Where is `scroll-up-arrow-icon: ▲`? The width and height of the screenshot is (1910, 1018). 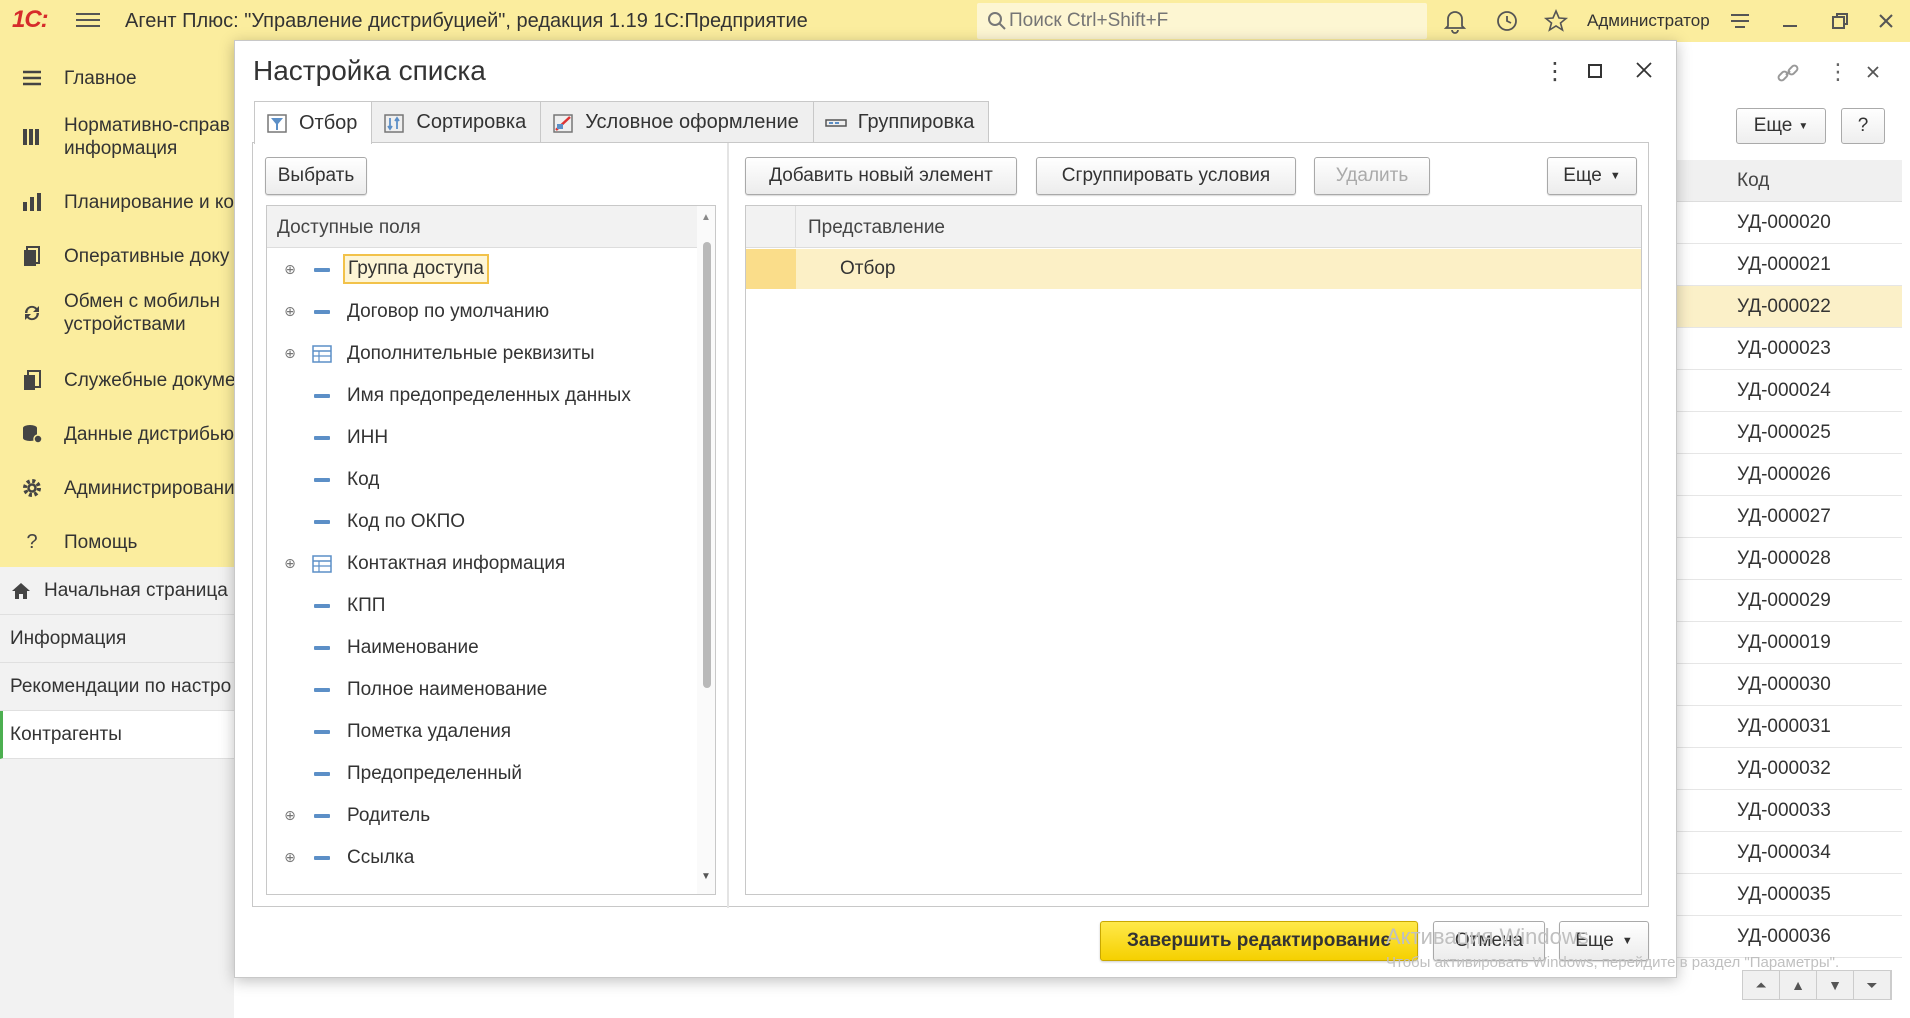
scroll-up-arrow-icon: ▲ is located at coordinates (706, 217).